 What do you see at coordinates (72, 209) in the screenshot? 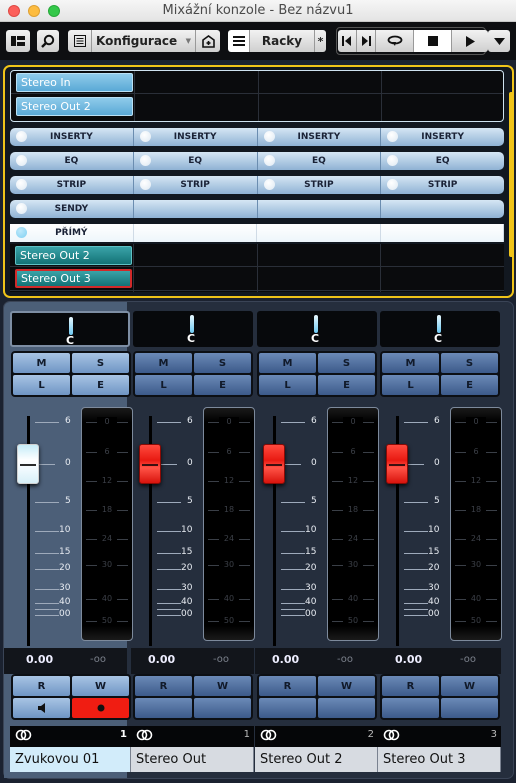
I see `rack-cell-sends: SENDY` at bounding box center [72, 209].